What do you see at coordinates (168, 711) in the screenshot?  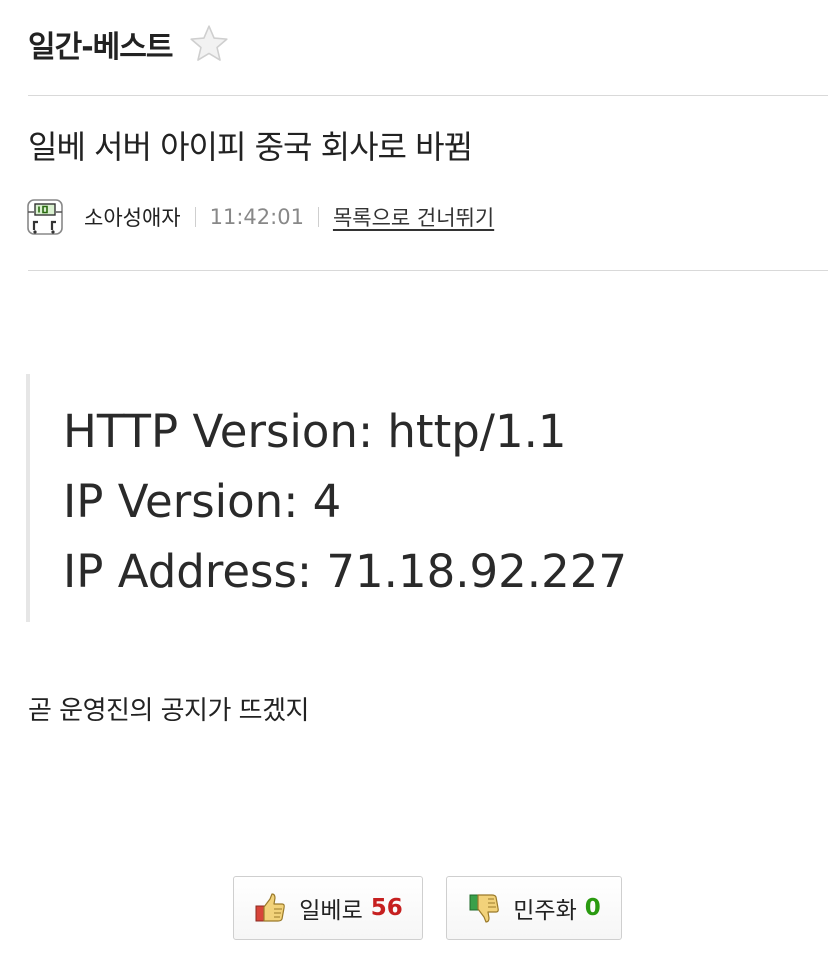 I see `post-body: 곧 운영진의 공지가 뜨겠지` at bounding box center [168, 711].